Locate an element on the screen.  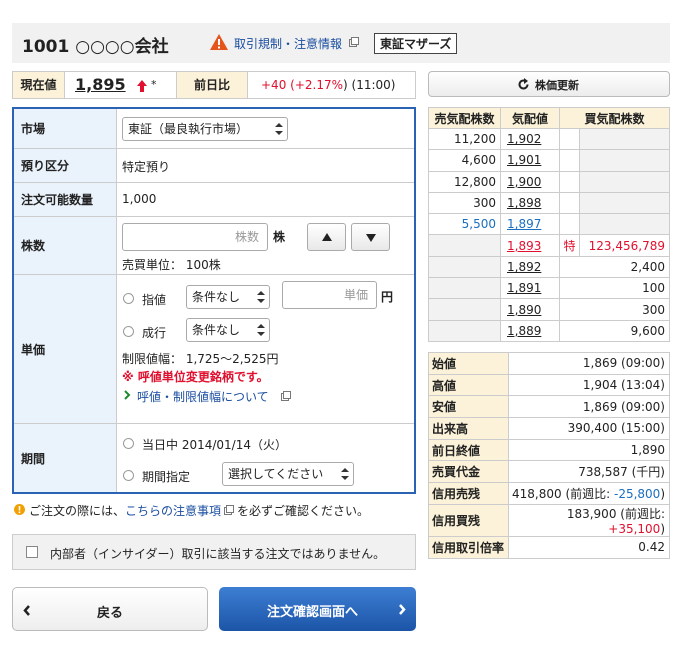
chevron-right-icon is located at coordinates (127, 395).